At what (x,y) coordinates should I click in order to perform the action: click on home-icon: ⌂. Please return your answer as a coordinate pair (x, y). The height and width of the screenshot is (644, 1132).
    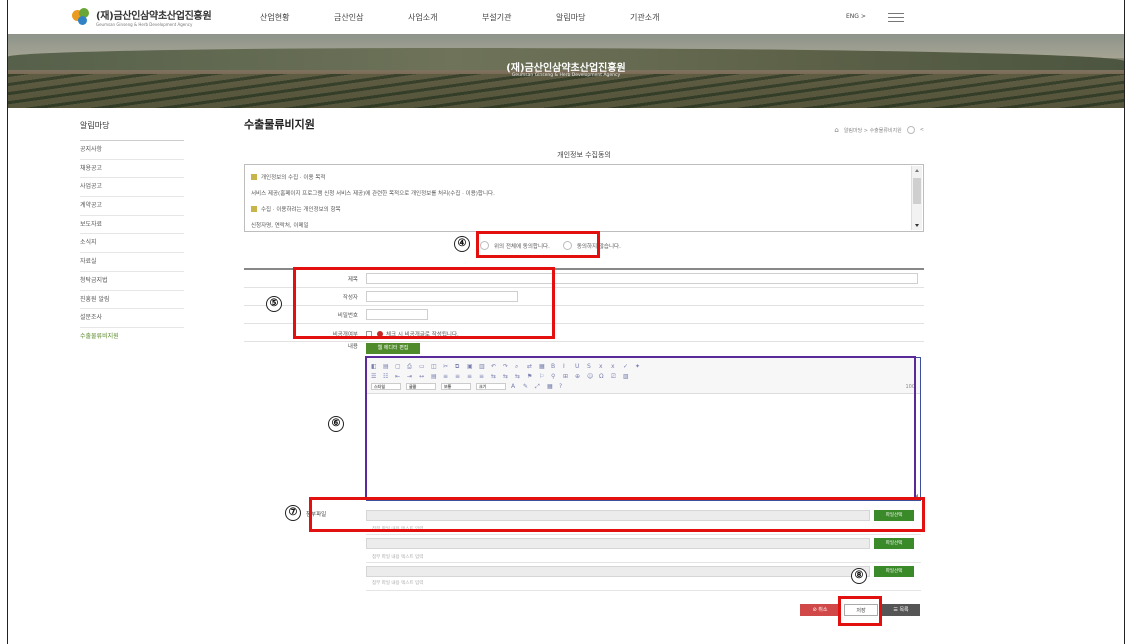
    Looking at the image, I should click on (836, 130).